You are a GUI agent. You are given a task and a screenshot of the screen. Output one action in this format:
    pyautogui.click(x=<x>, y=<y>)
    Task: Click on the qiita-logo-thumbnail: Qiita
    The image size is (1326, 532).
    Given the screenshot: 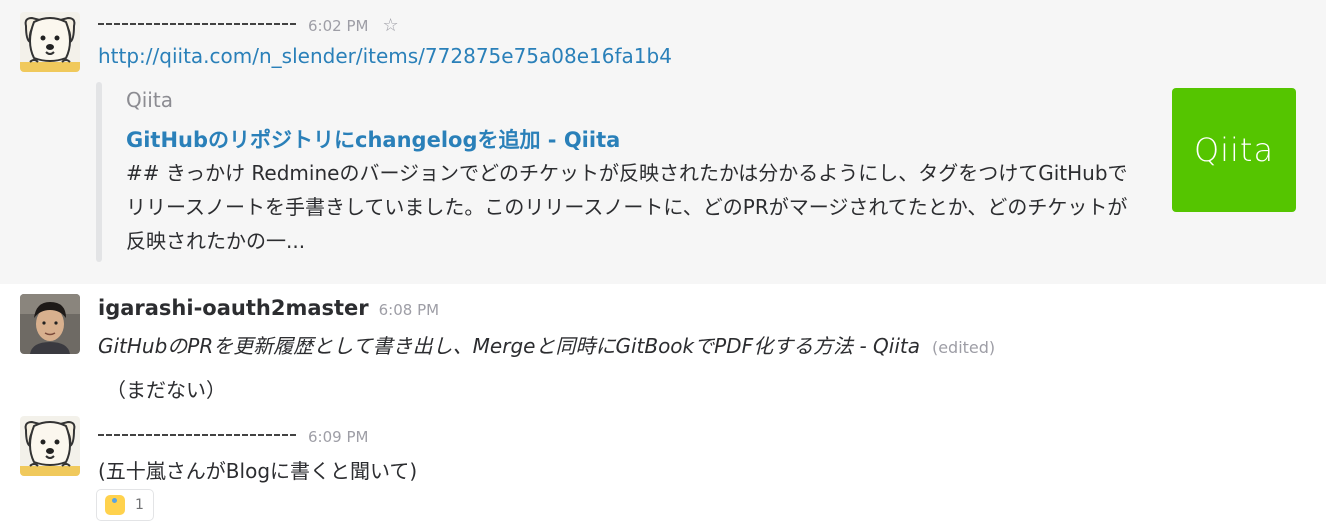 What is the action you would take?
    pyautogui.click(x=1234, y=150)
    